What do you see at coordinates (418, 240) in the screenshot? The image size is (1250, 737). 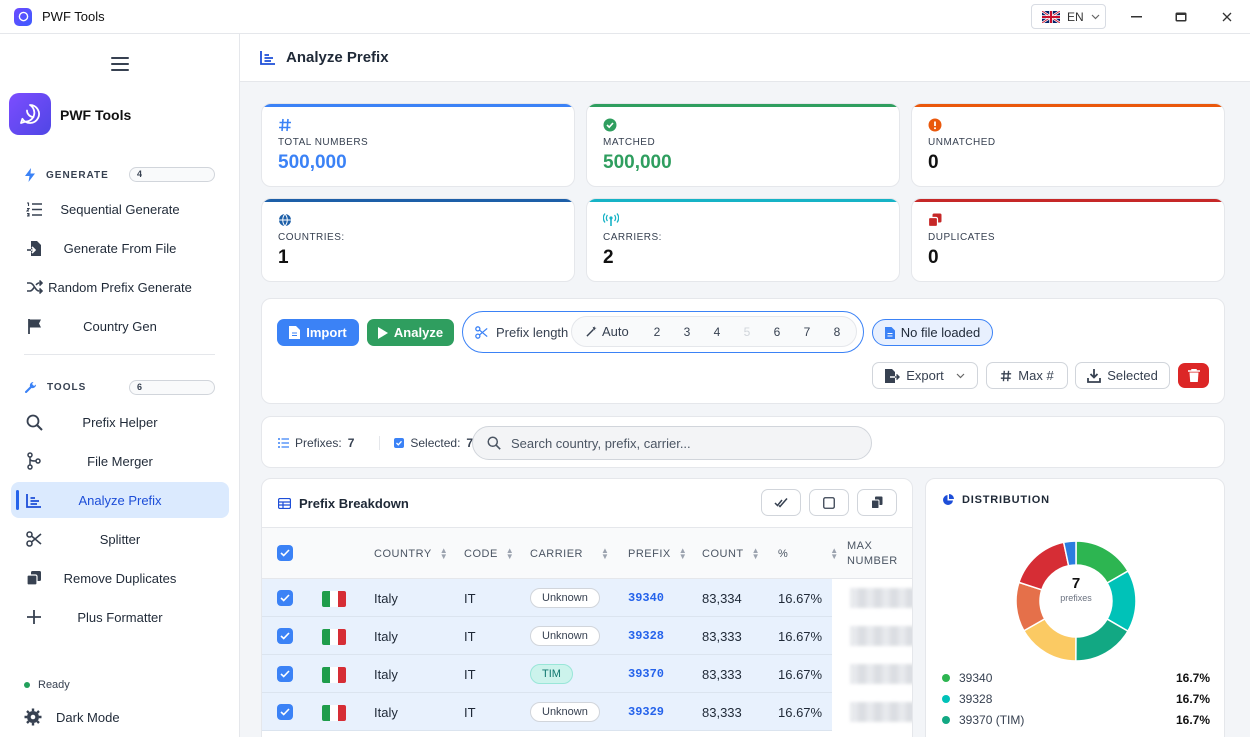 I see `stat-card-countries: COUNTRIES: 1` at bounding box center [418, 240].